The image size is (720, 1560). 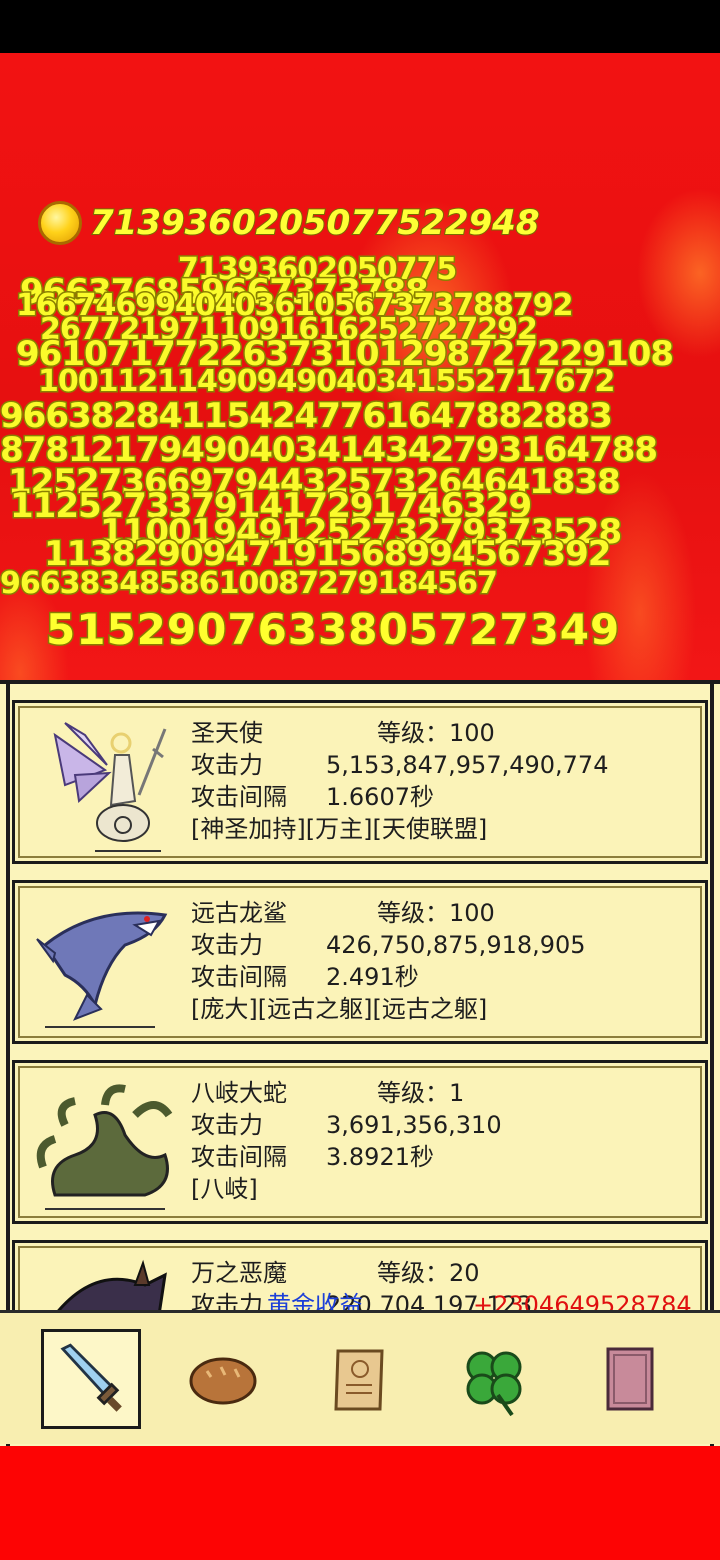 I want to click on unit-name: 八岐大蛇, so click(x=239, y=1093).